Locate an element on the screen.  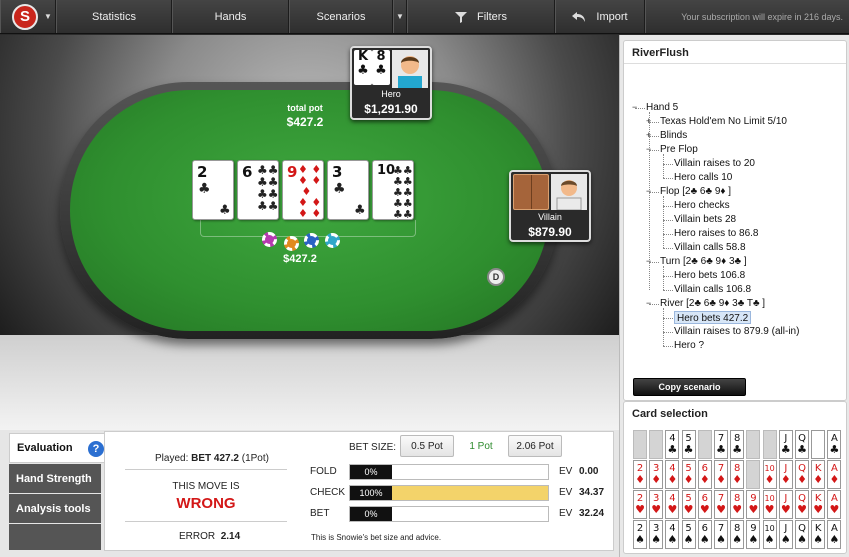
card-select-3-clubs is located at coordinates (656, 444).